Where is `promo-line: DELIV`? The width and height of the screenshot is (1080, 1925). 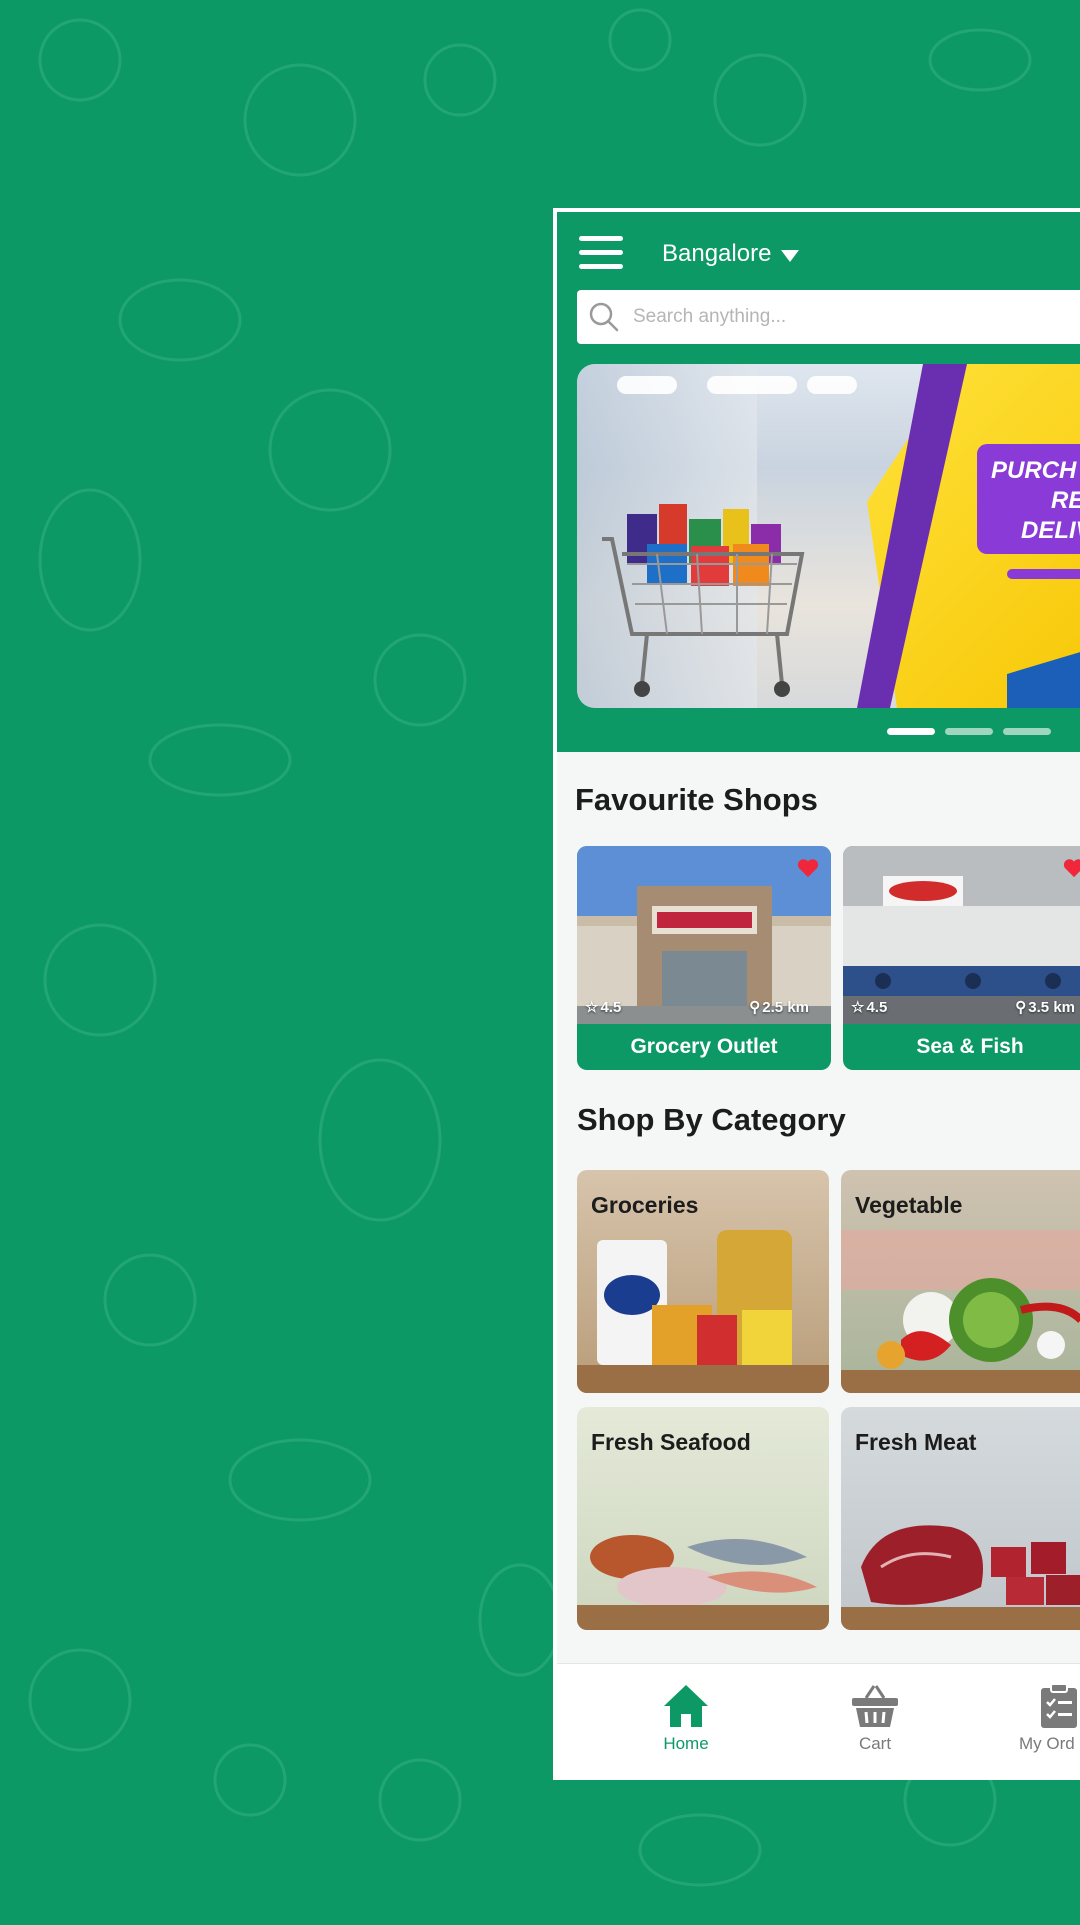 promo-line: DELIV is located at coordinates (1050, 530).